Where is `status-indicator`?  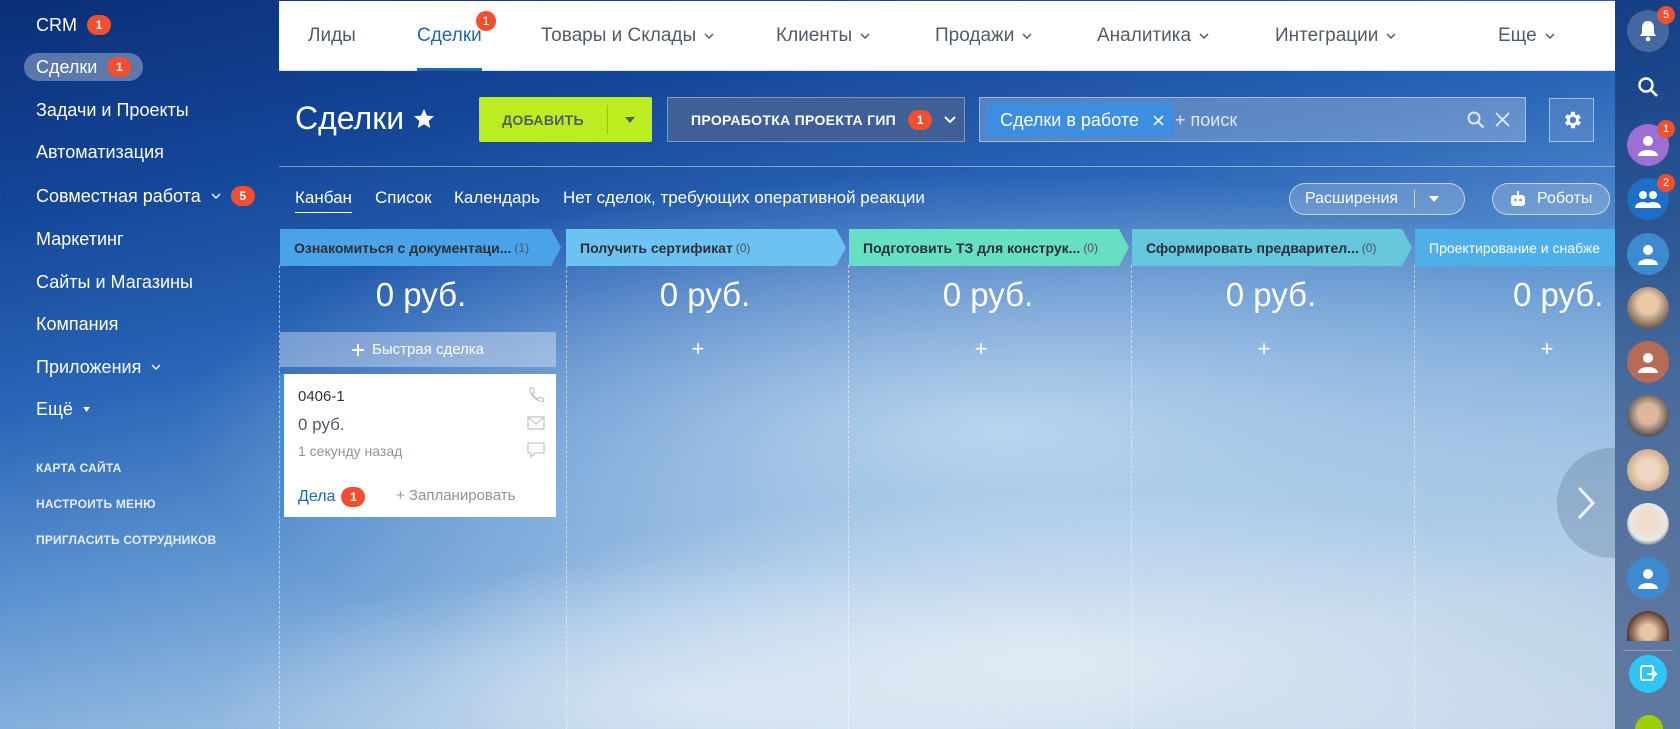 status-indicator is located at coordinates (1649, 722).